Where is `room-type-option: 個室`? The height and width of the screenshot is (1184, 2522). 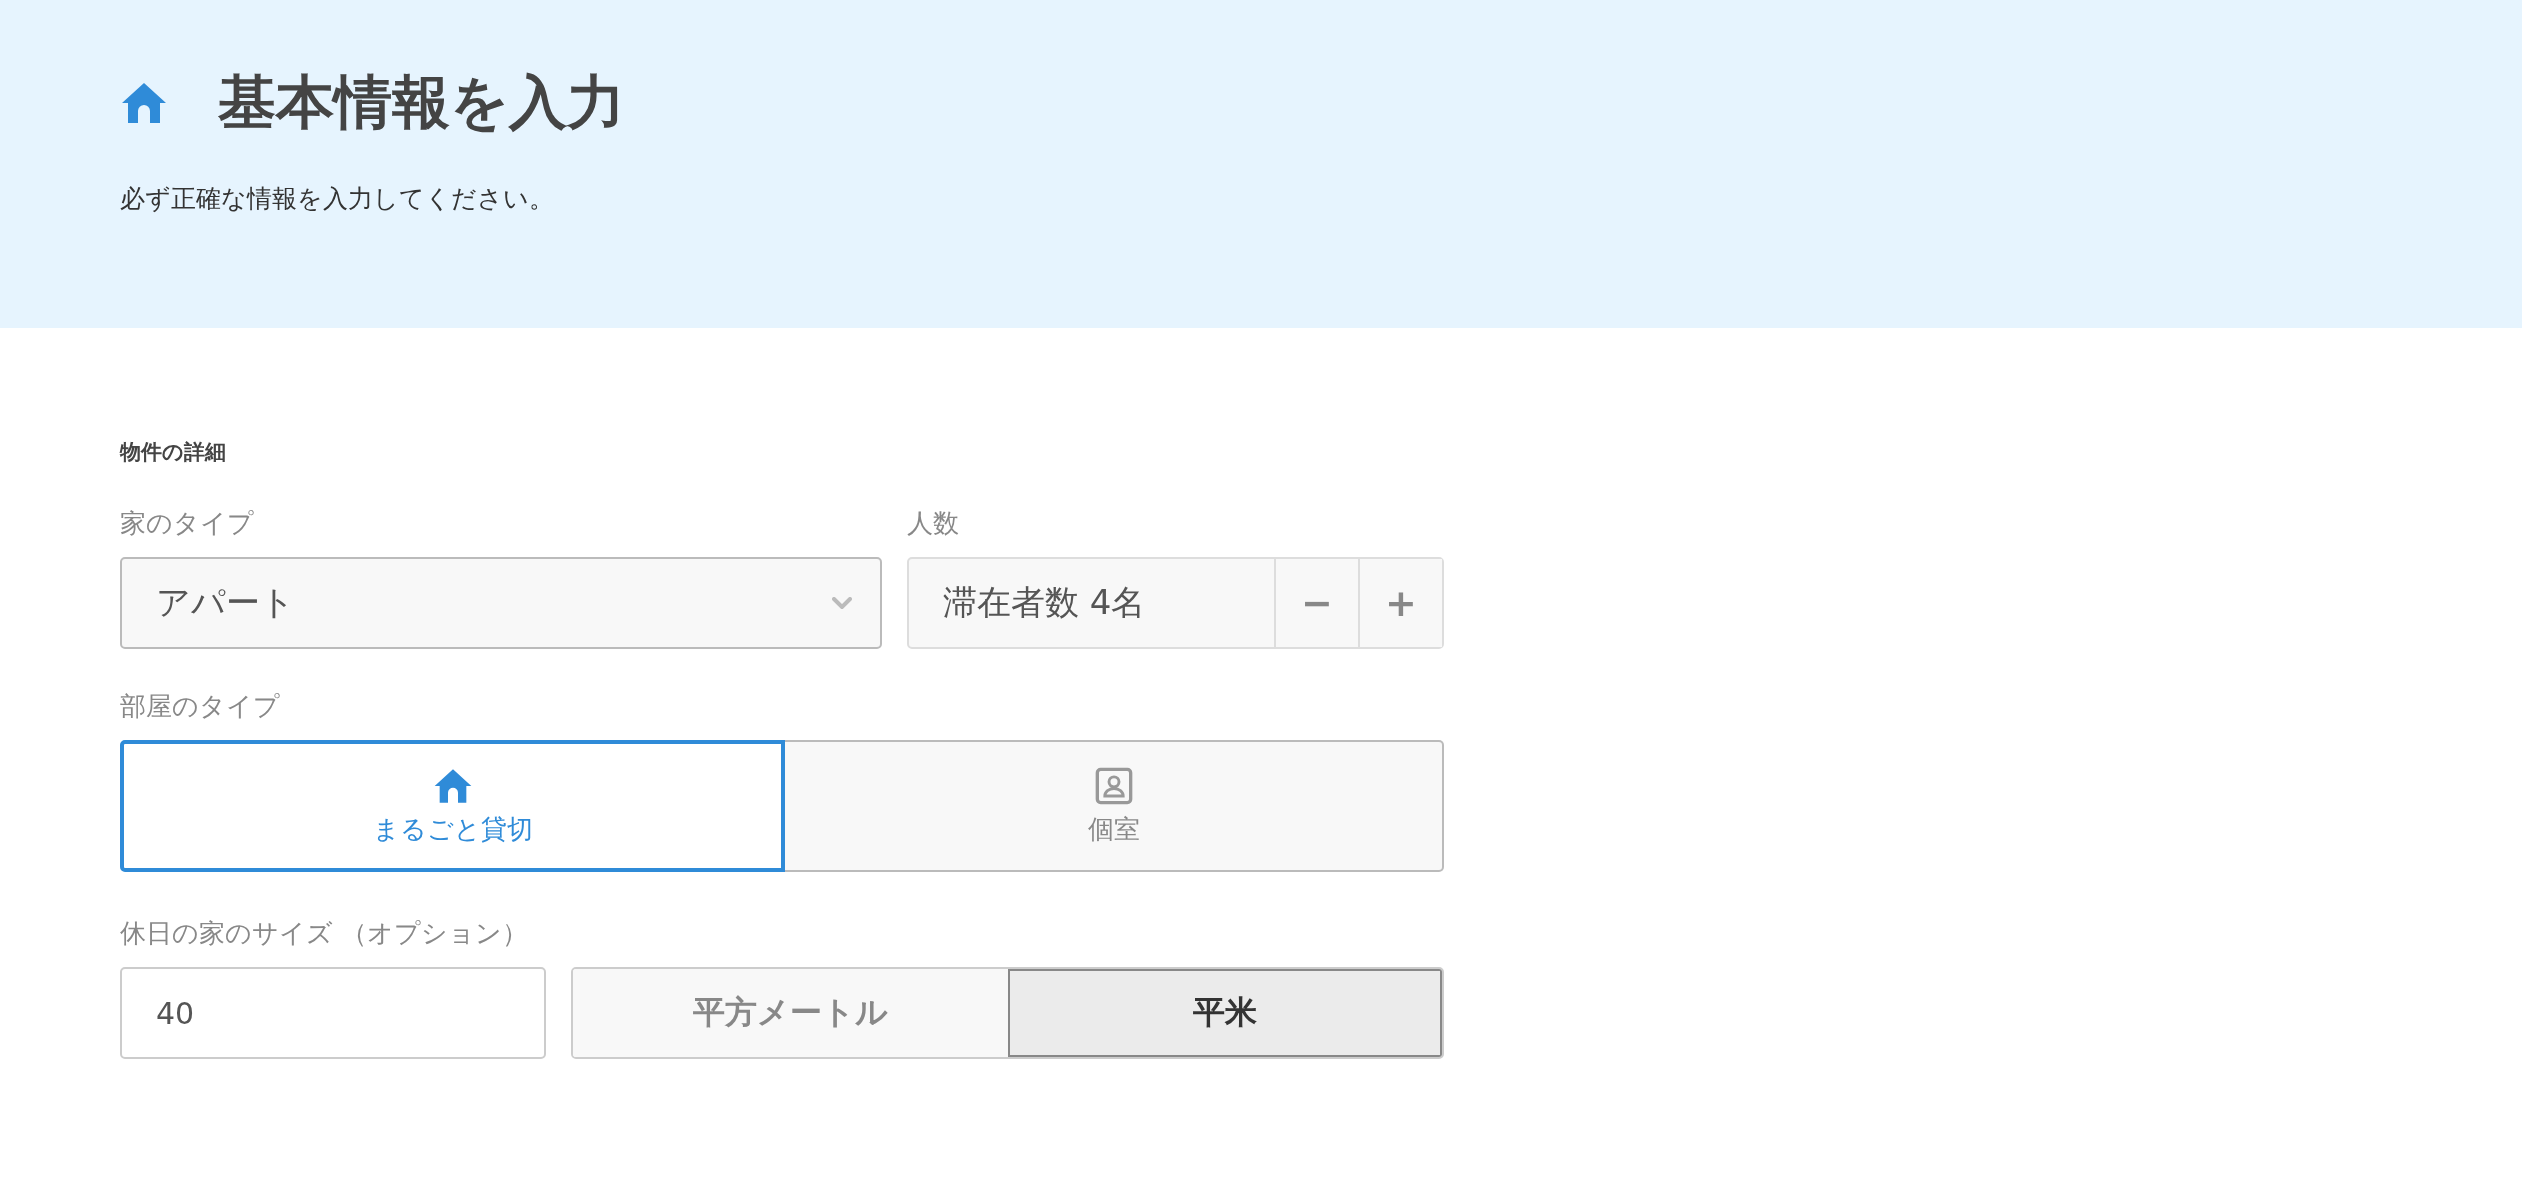 room-type-option: 個室 is located at coordinates (1114, 806).